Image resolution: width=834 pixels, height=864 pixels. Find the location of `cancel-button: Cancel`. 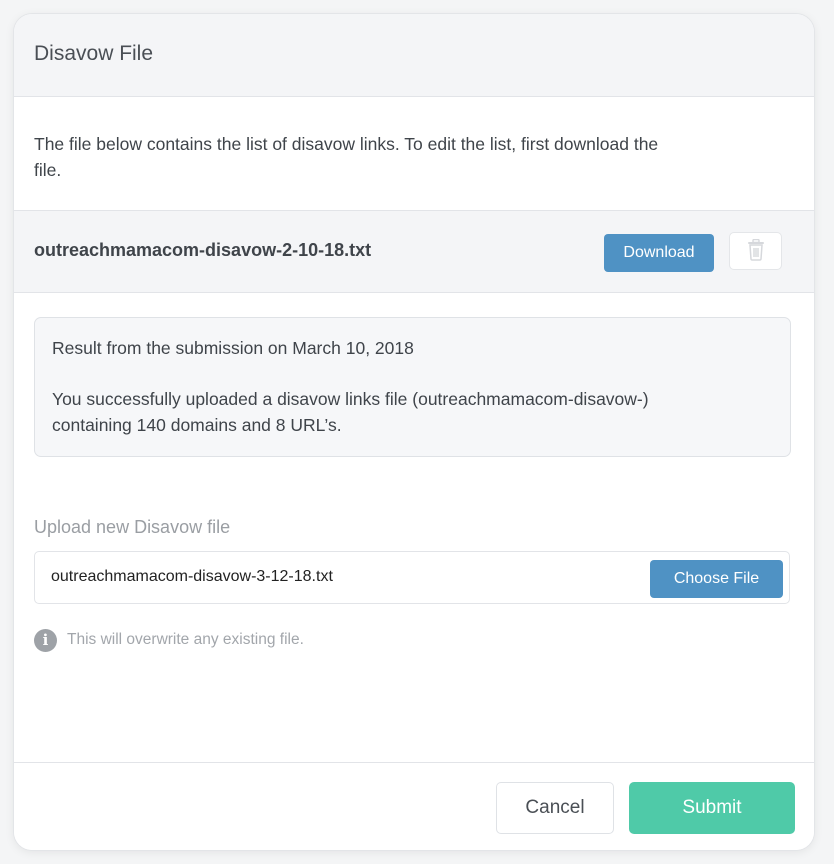

cancel-button: Cancel is located at coordinates (555, 808).